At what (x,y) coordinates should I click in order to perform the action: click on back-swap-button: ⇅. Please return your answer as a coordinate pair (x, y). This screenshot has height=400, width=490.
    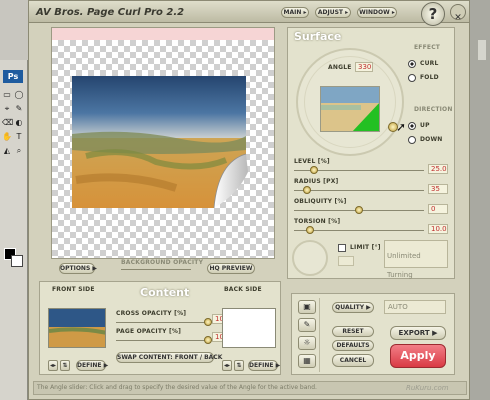
    Looking at the image, I should click on (239, 365).